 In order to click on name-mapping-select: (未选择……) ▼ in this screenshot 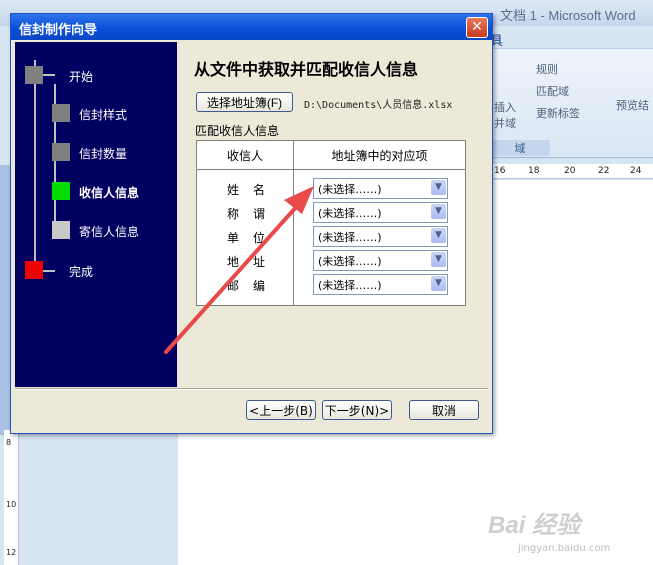, I will do `click(380, 188)`.